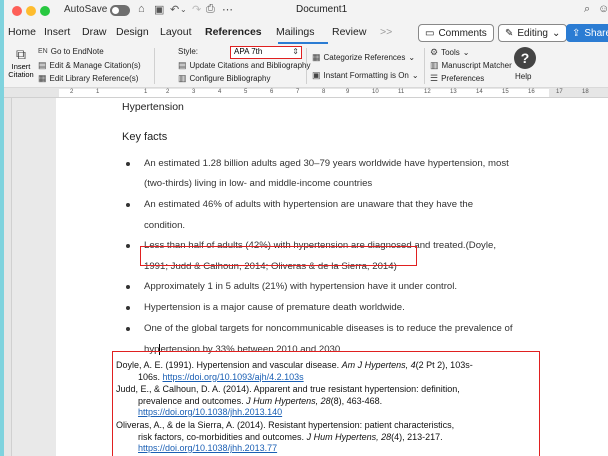  What do you see at coordinates (324, 92) in the screenshot?
I see `ruler-number: 8` at bounding box center [324, 92].